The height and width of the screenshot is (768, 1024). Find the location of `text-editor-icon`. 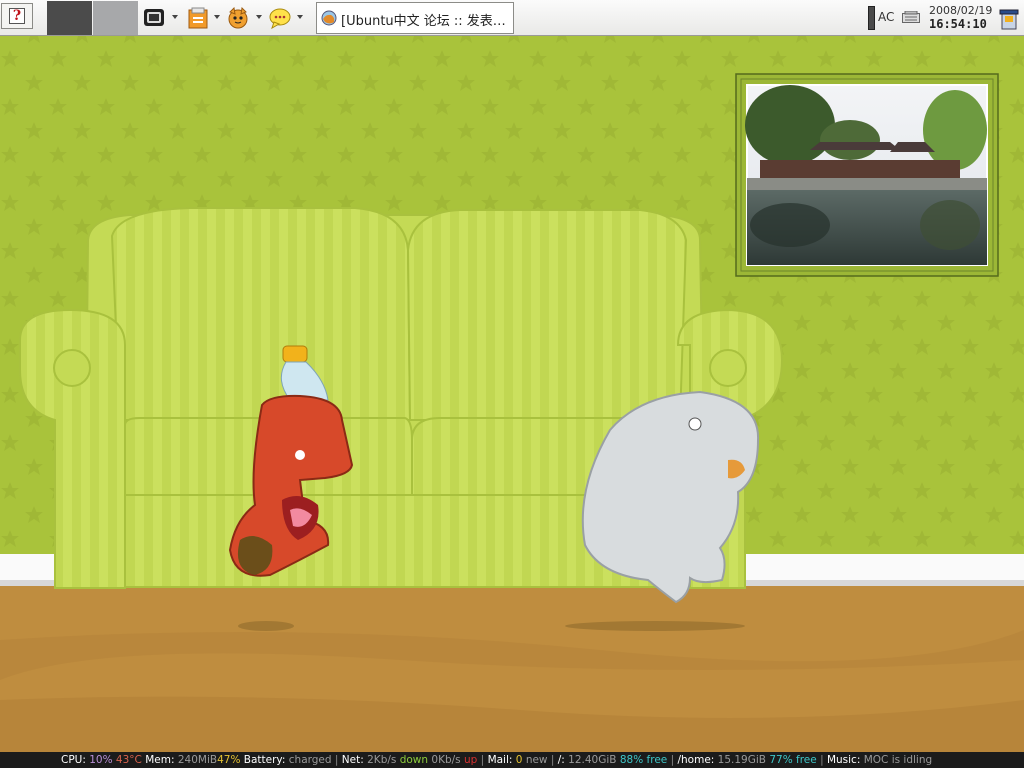

text-editor-icon is located at coordinates (198, 18).